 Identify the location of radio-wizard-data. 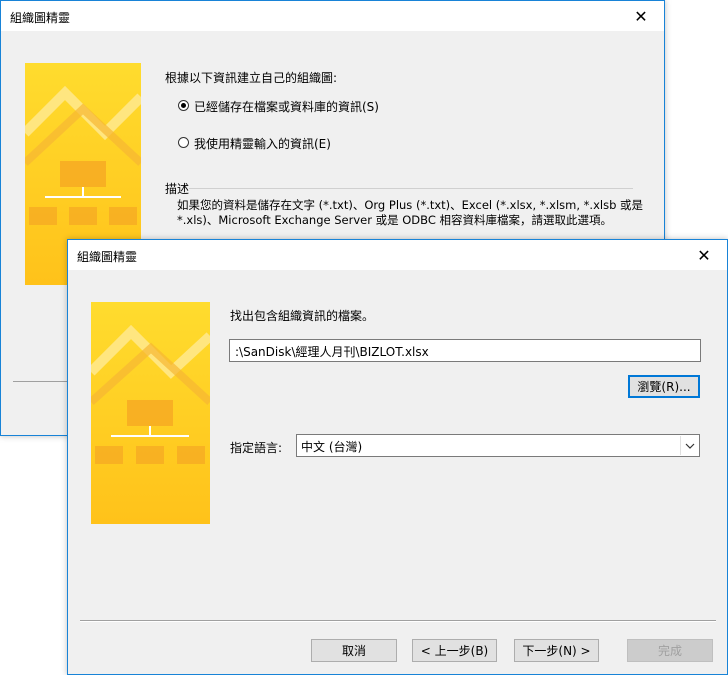
(183, 142).